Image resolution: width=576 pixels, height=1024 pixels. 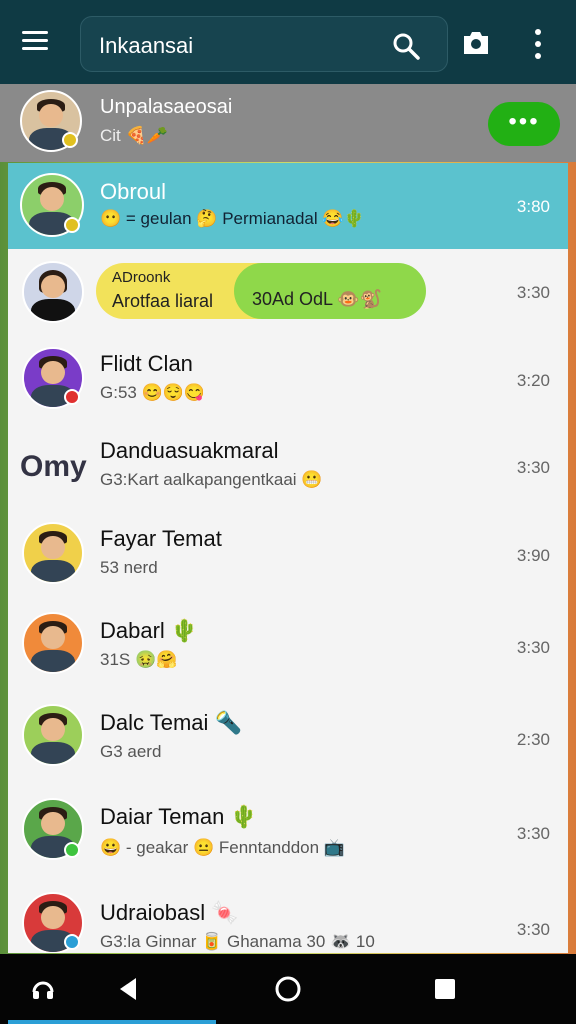 I want to click on chat-time: 3:80, so click(x=533, y=206).